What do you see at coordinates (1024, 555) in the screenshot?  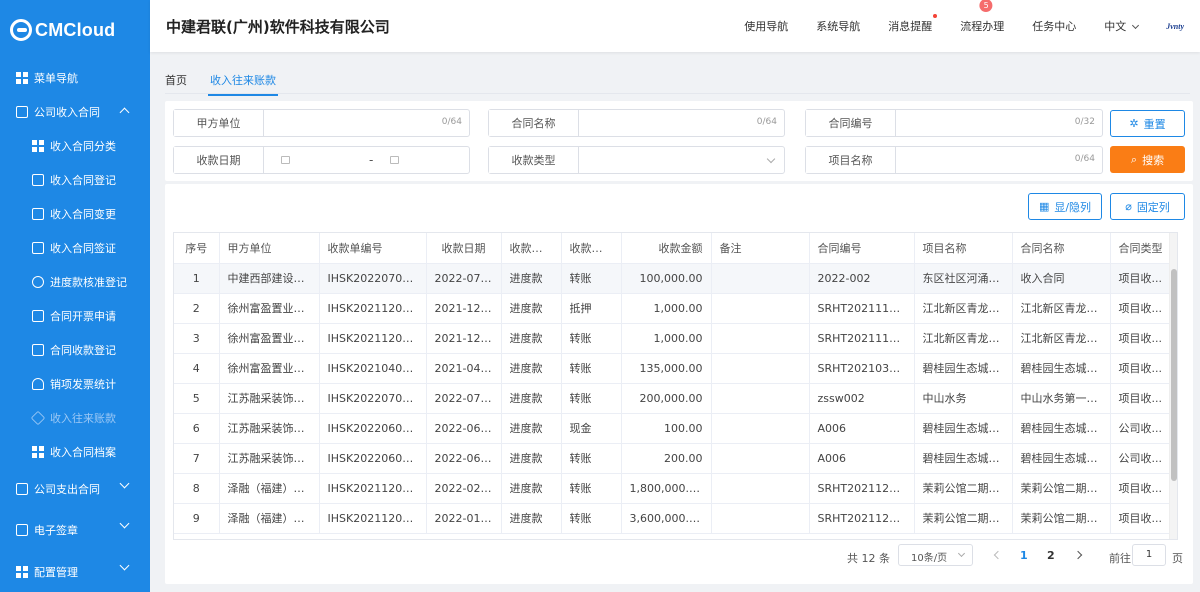 I see `page-1: 1` at bounding box center [1024, 555].